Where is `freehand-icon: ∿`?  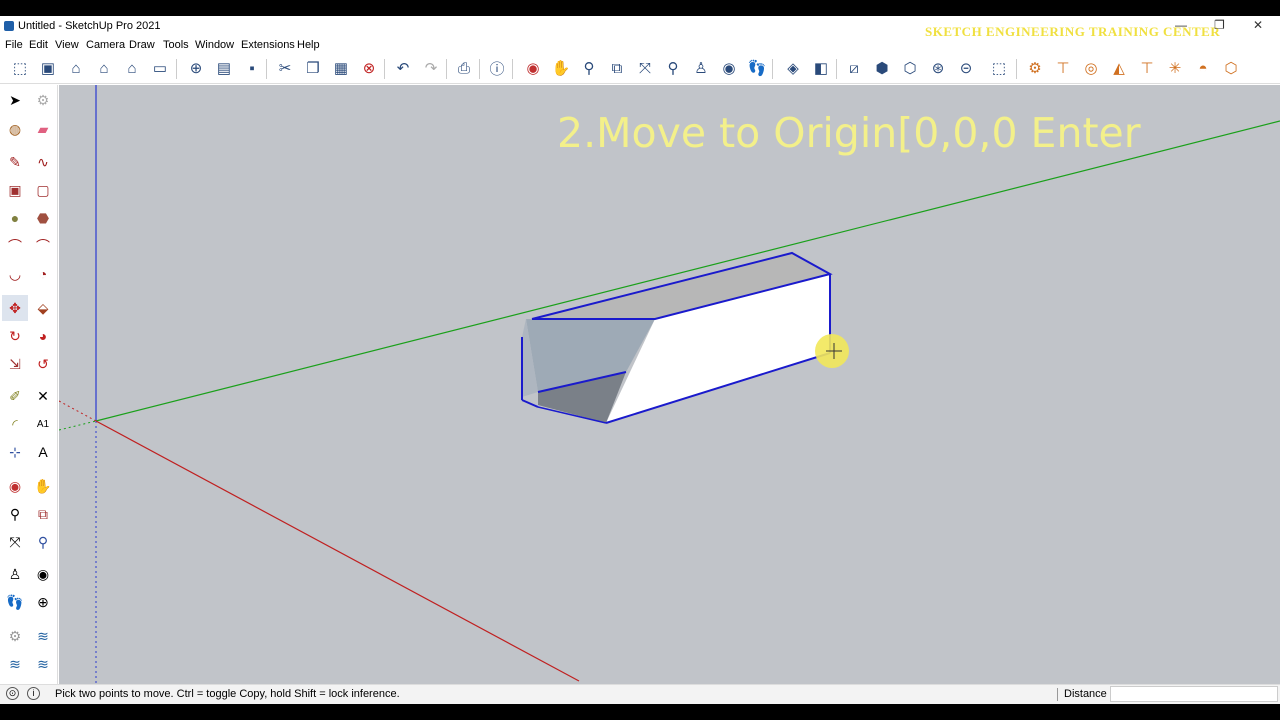
freehand-icon: ∿ is located at coordinates (43, 162).